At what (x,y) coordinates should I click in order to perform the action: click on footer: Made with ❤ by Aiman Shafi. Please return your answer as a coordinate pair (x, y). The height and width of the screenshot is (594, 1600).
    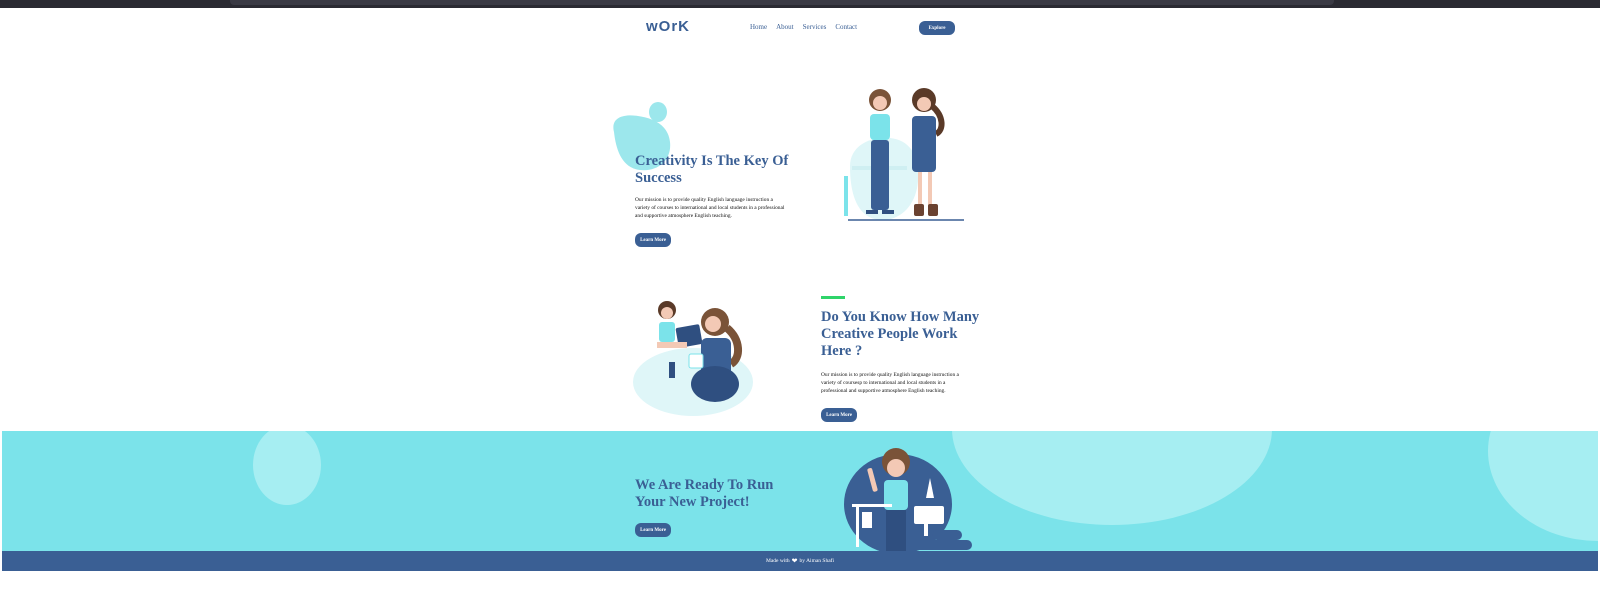
    Looking at the image, I should click on (800, 561).